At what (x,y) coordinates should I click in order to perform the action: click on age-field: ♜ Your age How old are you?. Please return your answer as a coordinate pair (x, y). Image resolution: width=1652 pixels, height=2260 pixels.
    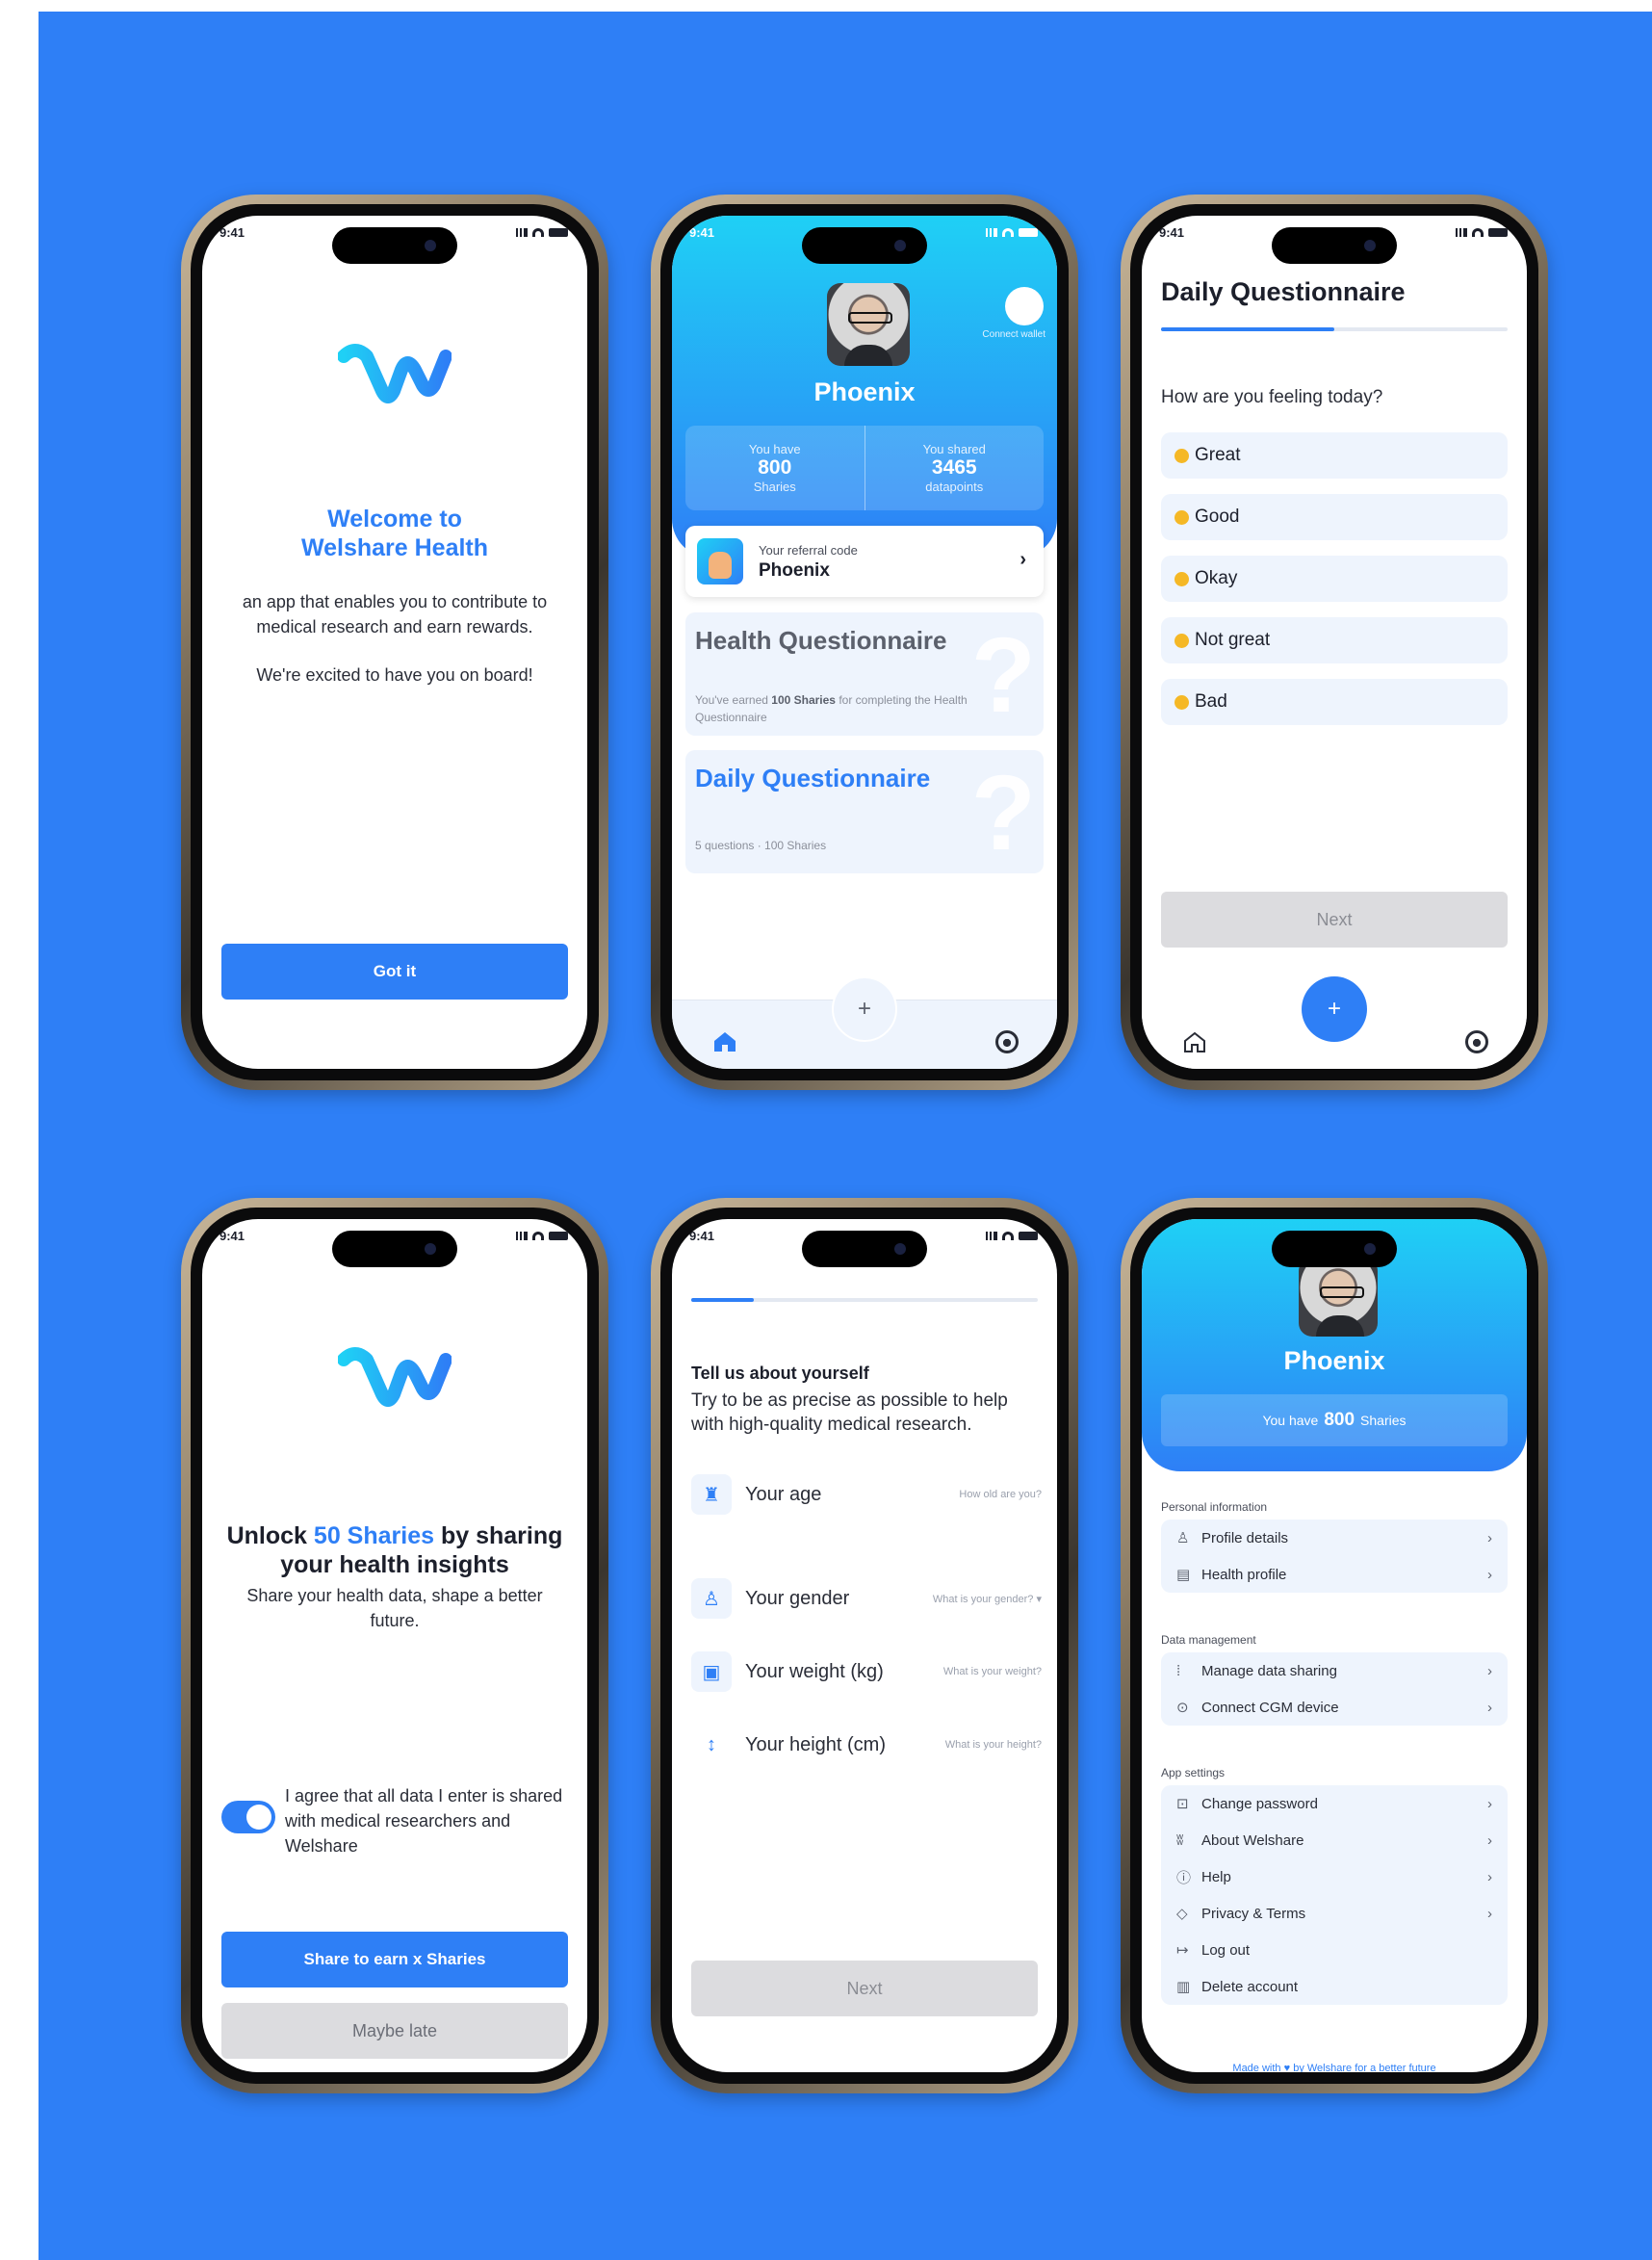
    Looking at the image, I should click on (866, 1495).